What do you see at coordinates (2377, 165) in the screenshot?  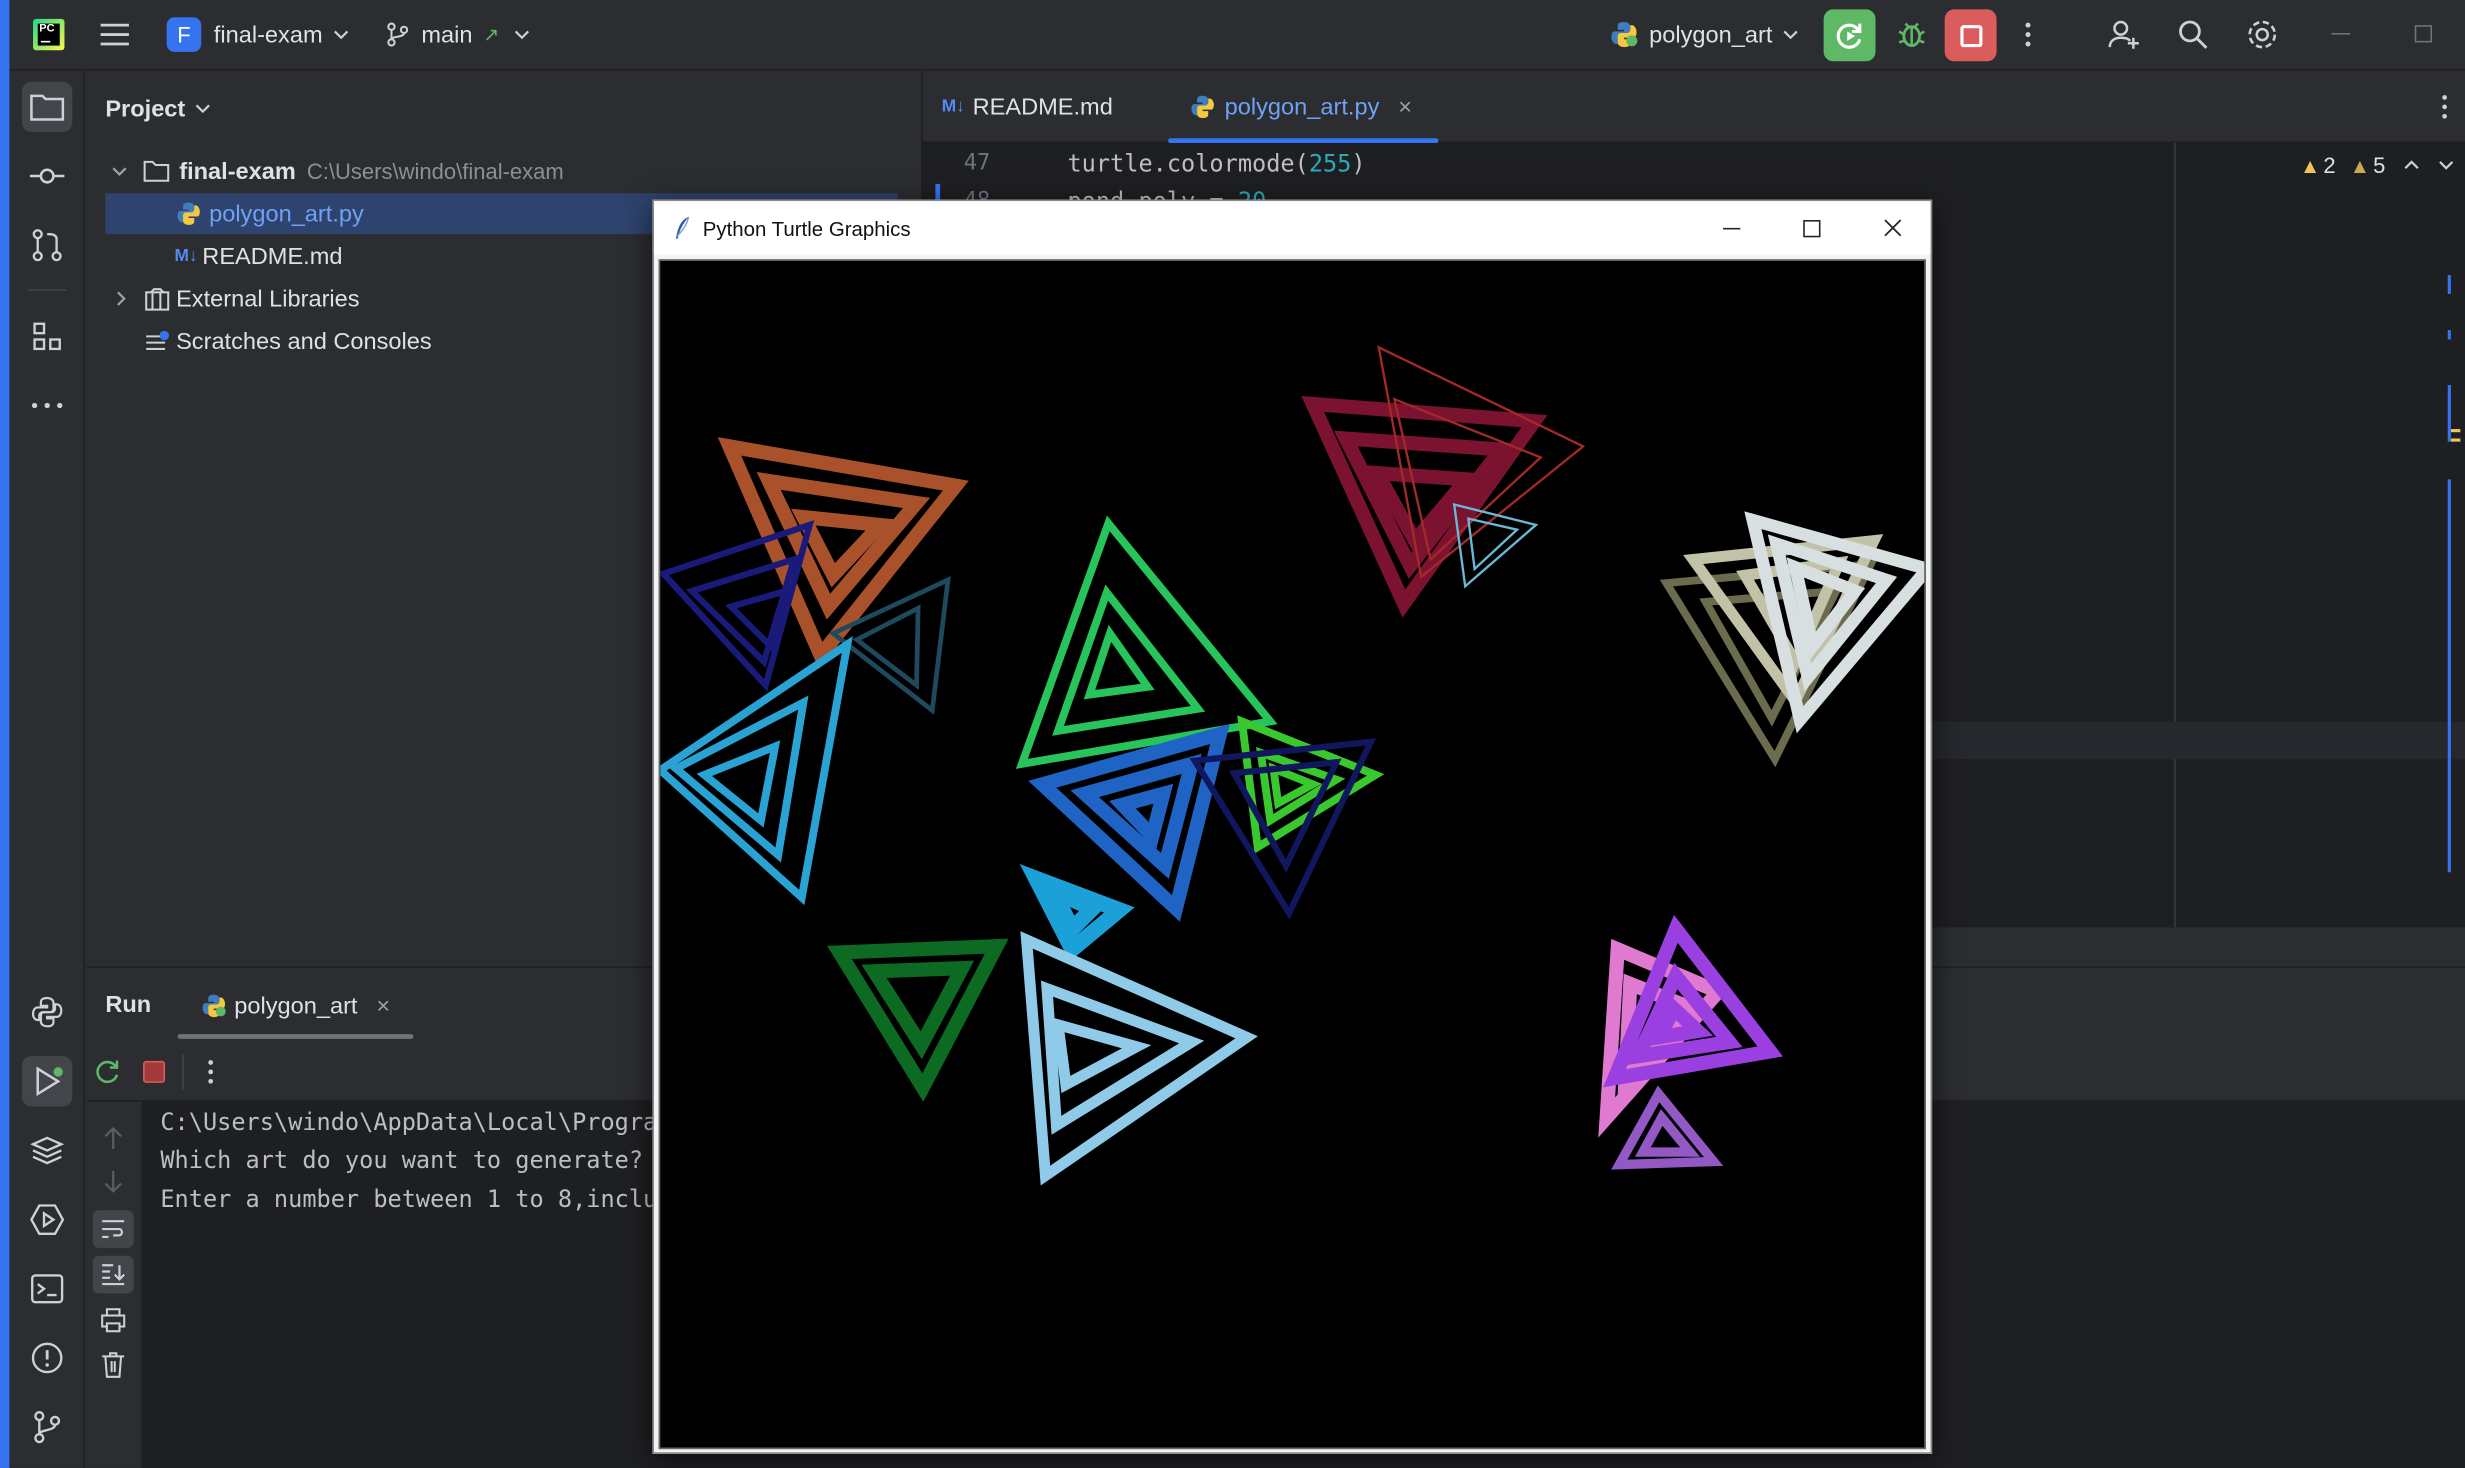 I see `inspection-widget: ▲ 2 ▲ 5` at bounding box center [2377, 165].